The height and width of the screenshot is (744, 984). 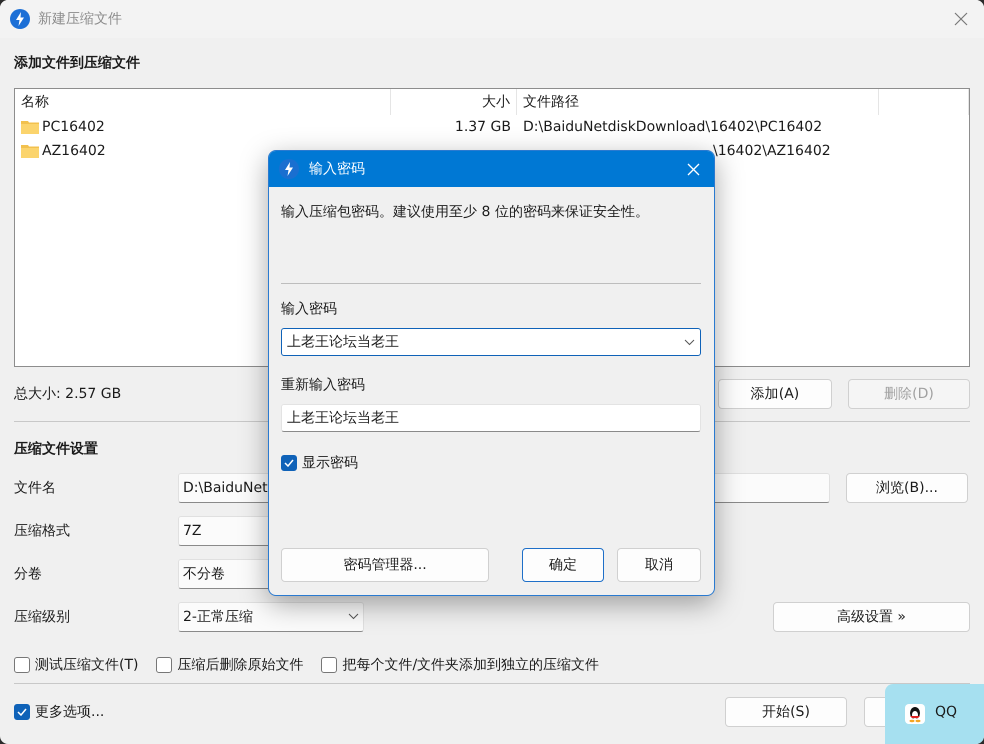 I want to click on file-path: D:\BaiduNetdiskDownload\16402\PC16402, so click(x=673, y=127).